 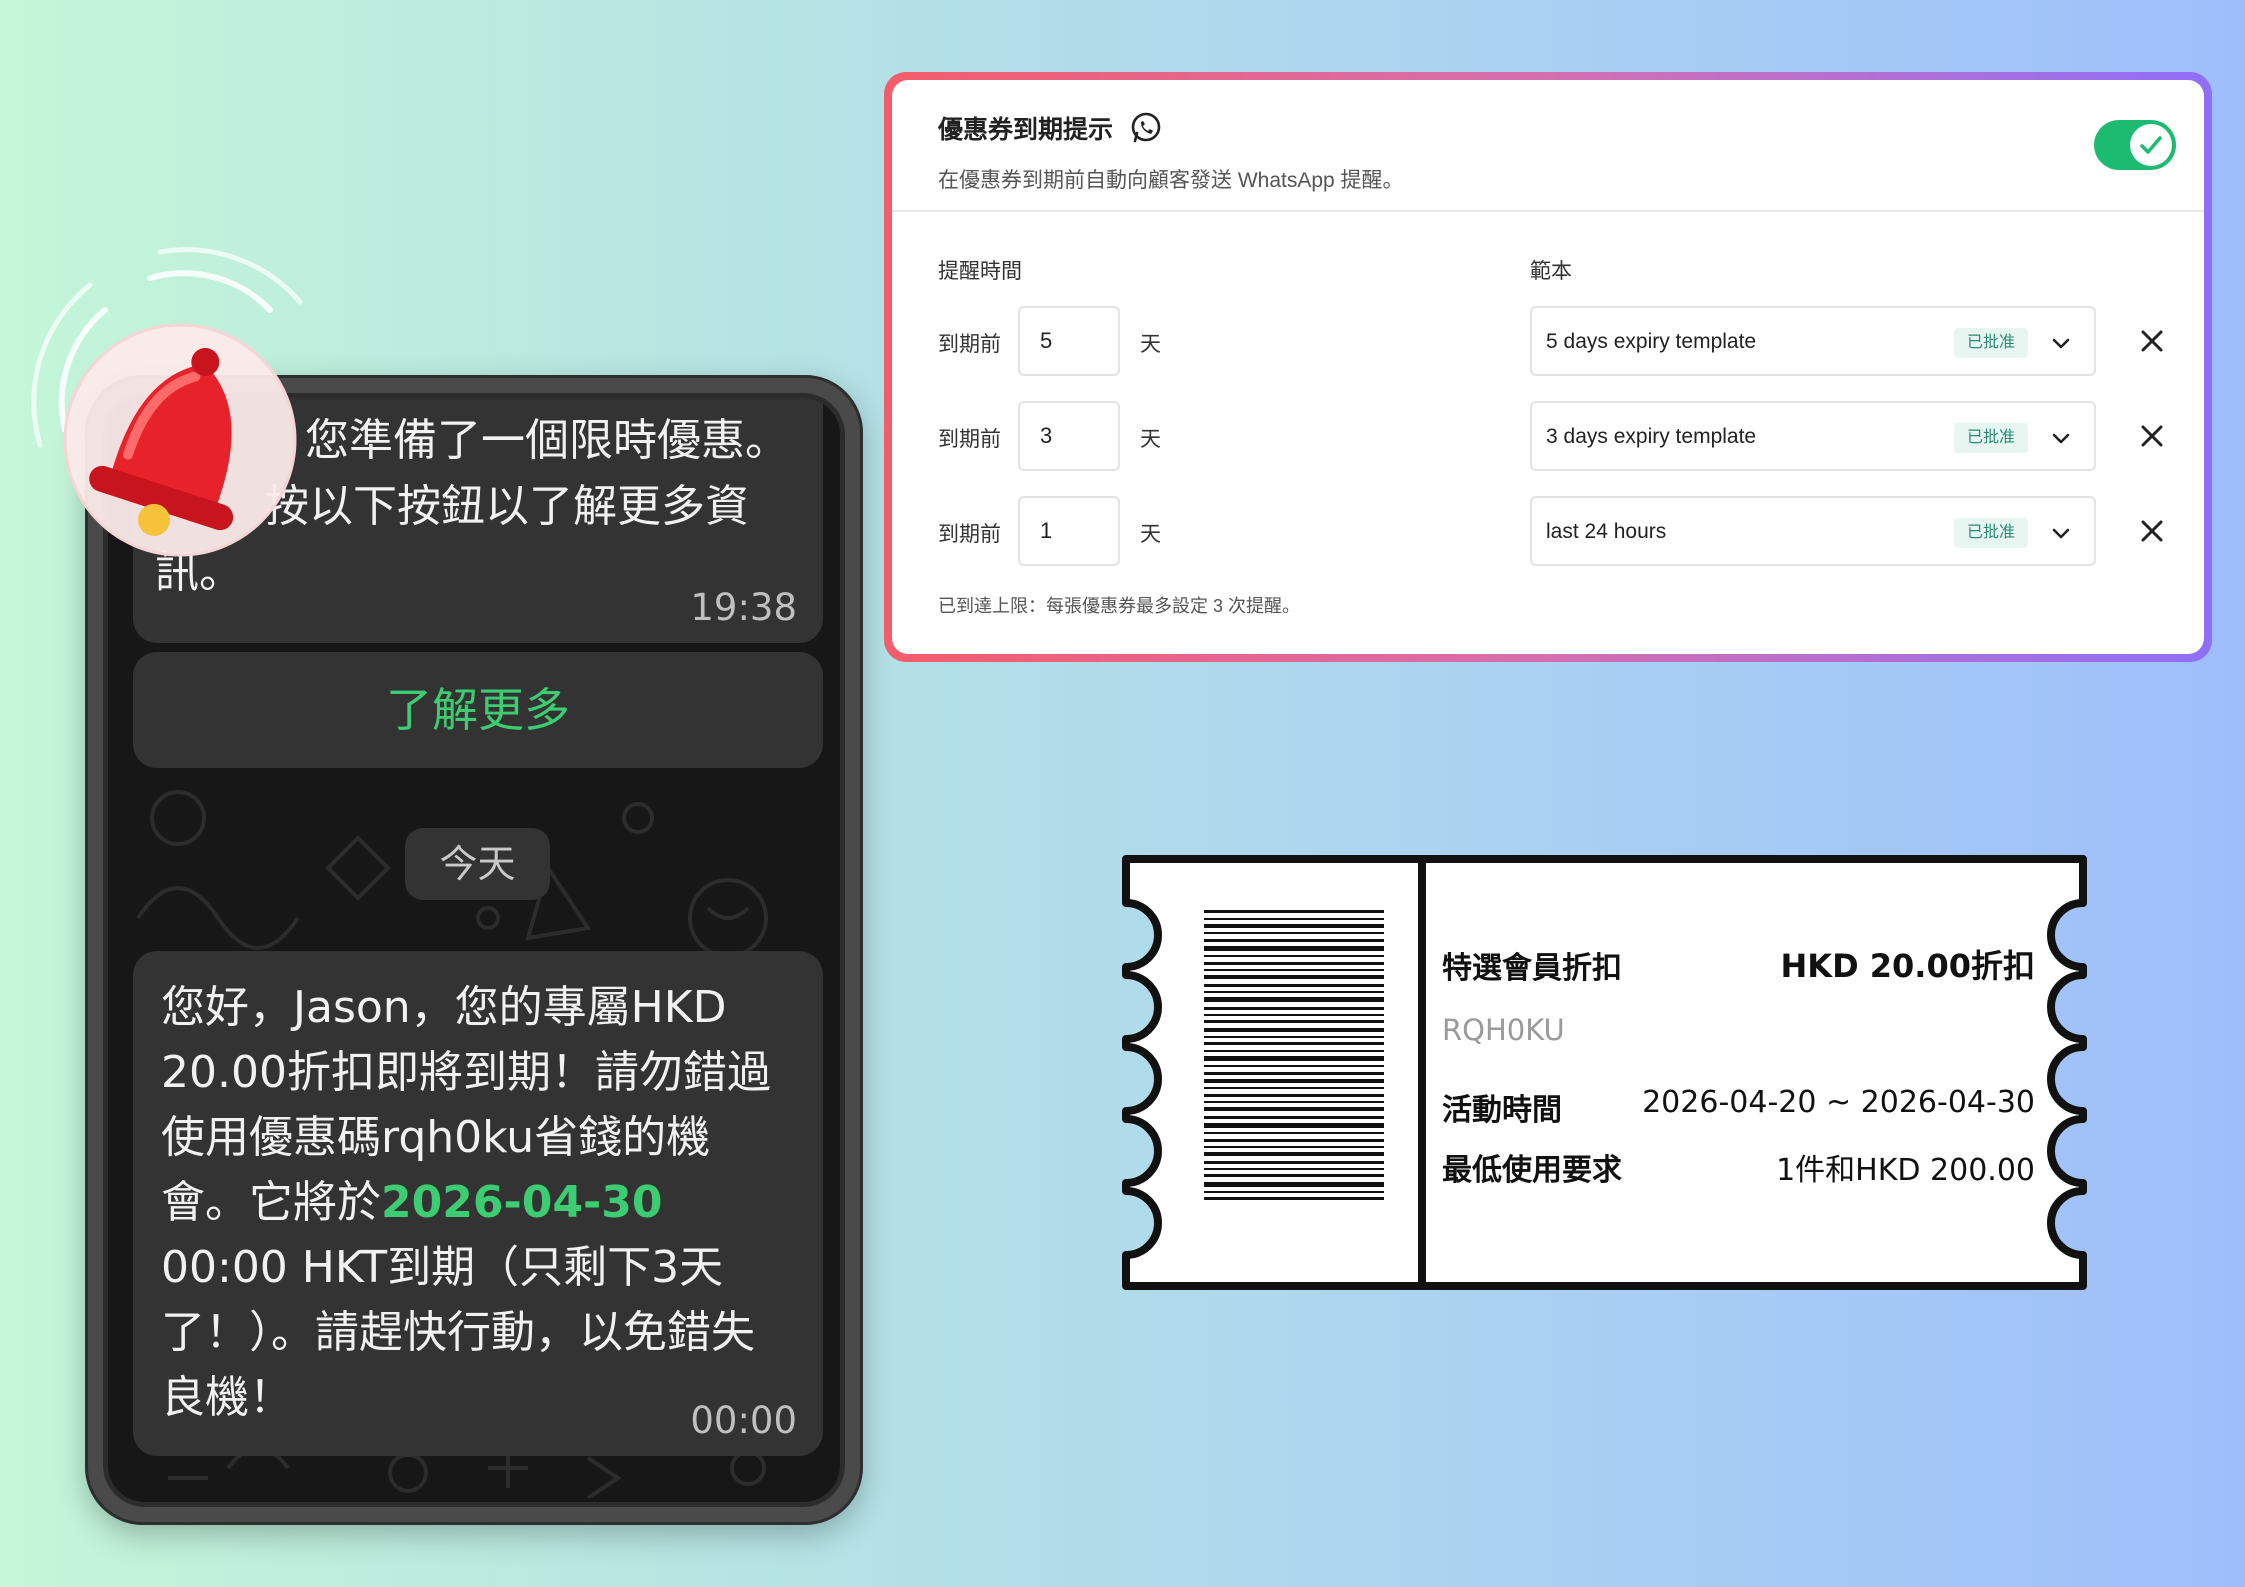 What do you see at coordinates (507, 506) in the screenshot?
I see `previous-message-line2: 按以下按鈕以了解更多資` at bounding box center [507, 506].